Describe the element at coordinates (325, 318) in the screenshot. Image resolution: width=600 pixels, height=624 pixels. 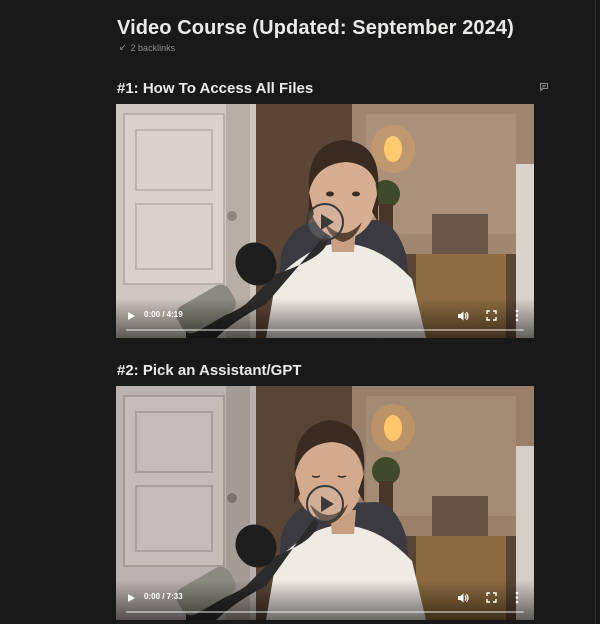
I see `video-controls-1: 0:00 / 4:19` at that location.